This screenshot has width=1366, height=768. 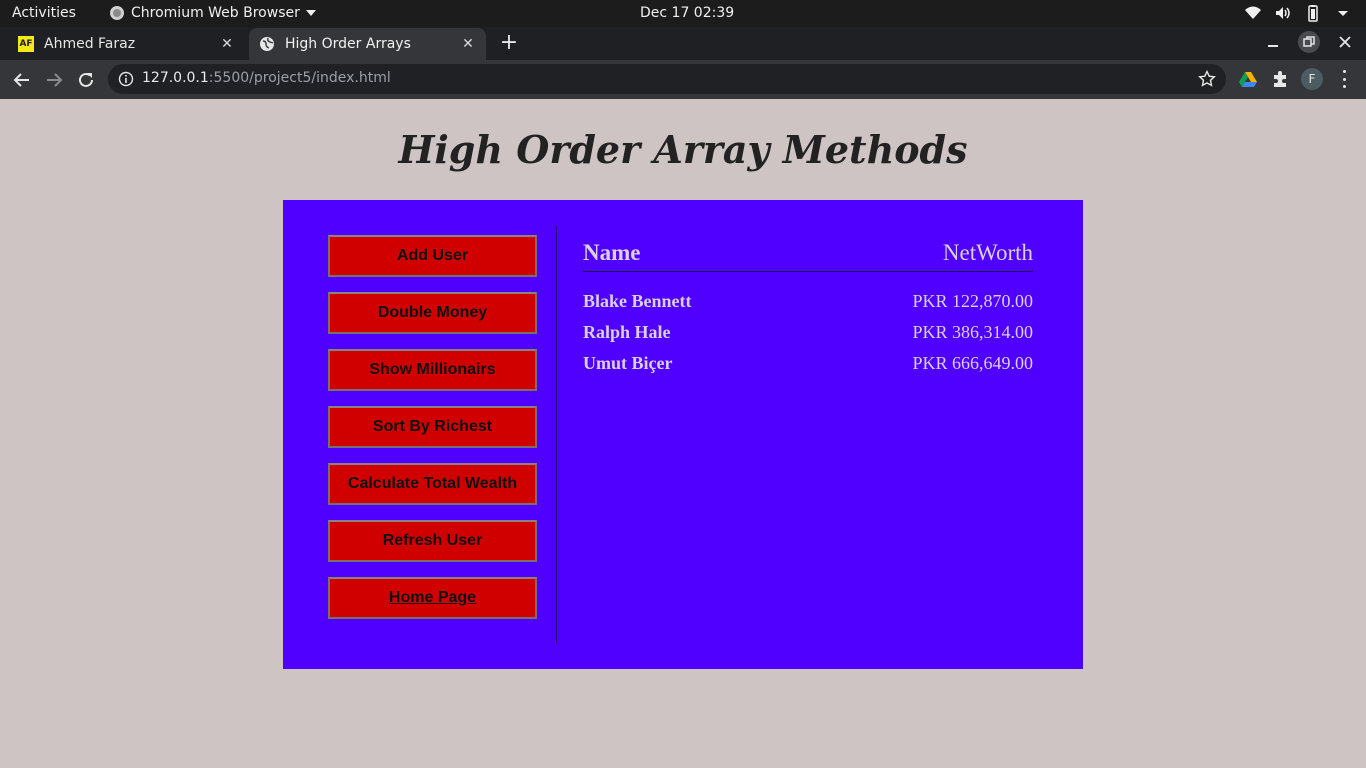 What do you see at coordinates (687, 13) in the screenshot?
I see `clock: Dec 17 02:39` at bounding box center [687, 13].